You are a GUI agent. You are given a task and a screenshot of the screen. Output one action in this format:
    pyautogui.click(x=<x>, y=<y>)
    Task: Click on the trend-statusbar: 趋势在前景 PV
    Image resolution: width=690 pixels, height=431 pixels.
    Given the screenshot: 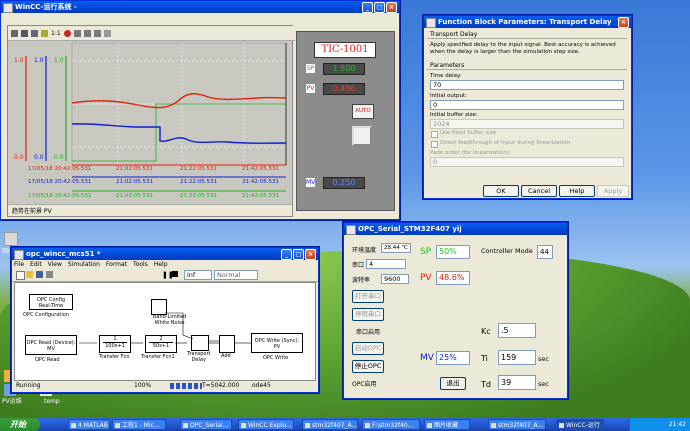 What is the action you would take?
    pyautogui.click(x=150, y=210)
    